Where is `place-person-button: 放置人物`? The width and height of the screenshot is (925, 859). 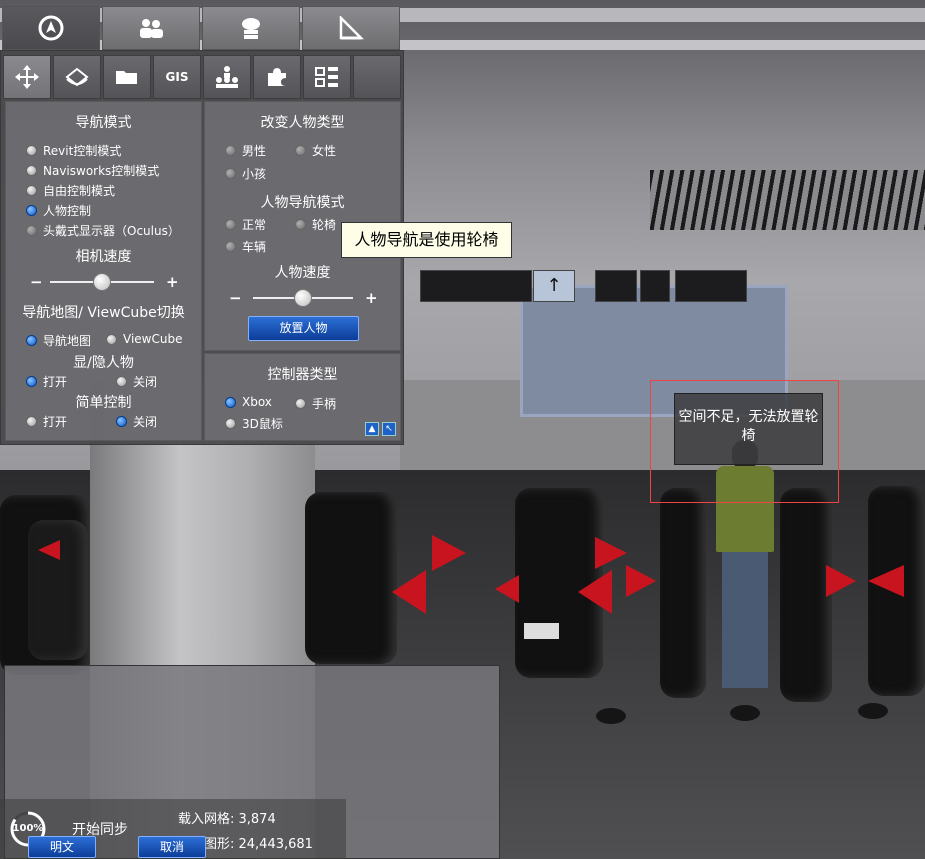 place-person-button: 放置人物 is located at coordinates (303, 328).